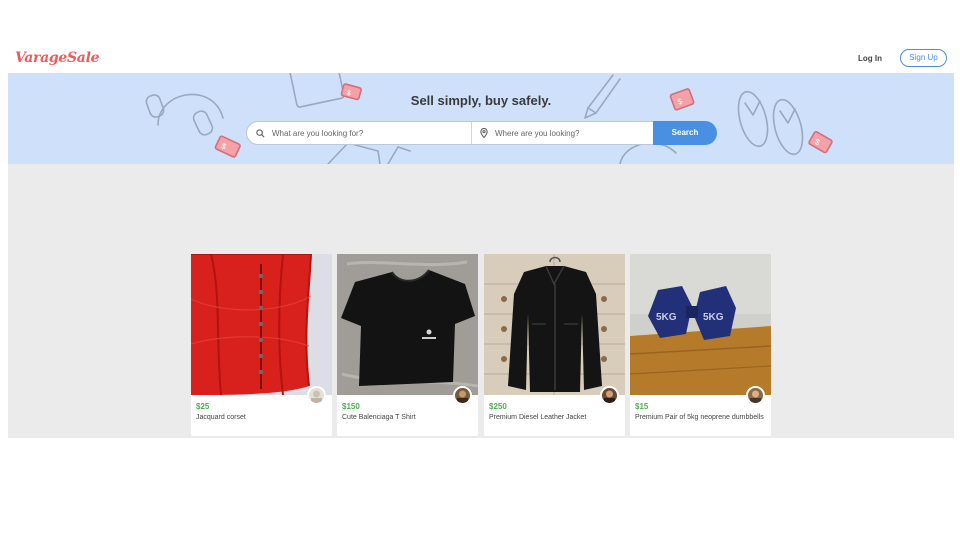 This screenshot has width=960, height=540. I want to click on listing-price: $15, so click(642, 406).